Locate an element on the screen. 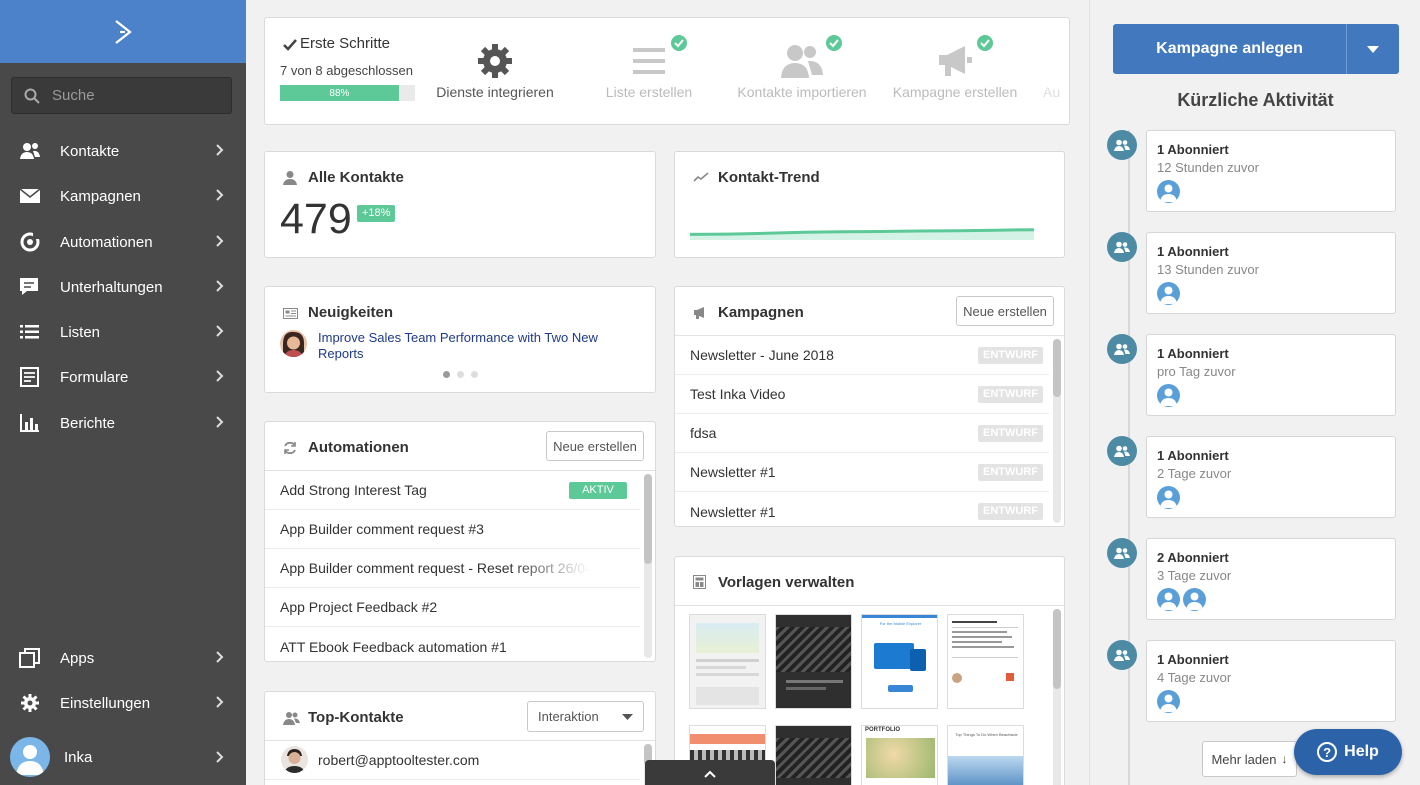 This screenshot has height=785, width=1420. activity-time: 3 Tage zuvor is located at coordinates (1194, 575).